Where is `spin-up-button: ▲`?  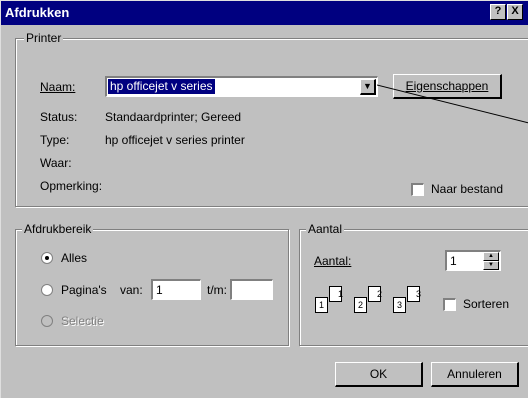
spin-up-button: ▲ is located at coordinates (491, 256).